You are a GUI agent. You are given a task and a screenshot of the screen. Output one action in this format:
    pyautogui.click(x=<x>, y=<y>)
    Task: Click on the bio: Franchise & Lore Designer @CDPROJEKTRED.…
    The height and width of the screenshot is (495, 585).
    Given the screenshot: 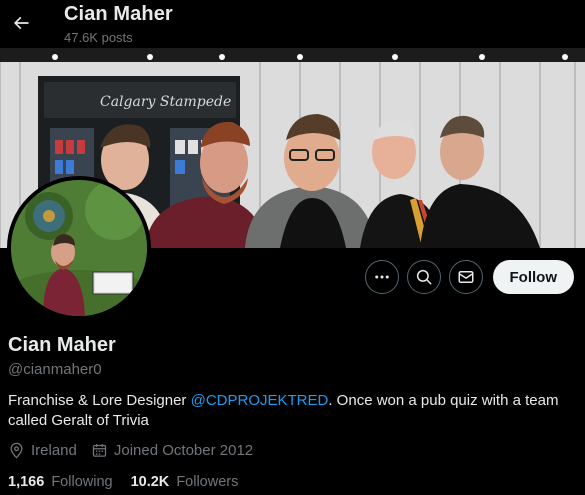 What is the action you would take?
    pyautogui.click(x=290, y=411)
    